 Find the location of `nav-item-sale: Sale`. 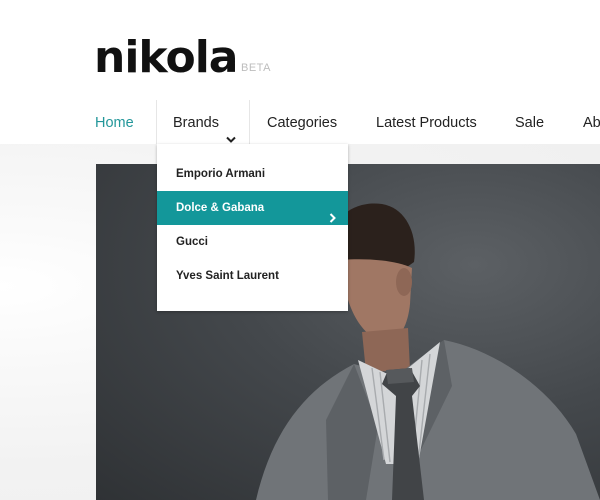

nav-item-sale: Sale is located at coordinates (529, 122).